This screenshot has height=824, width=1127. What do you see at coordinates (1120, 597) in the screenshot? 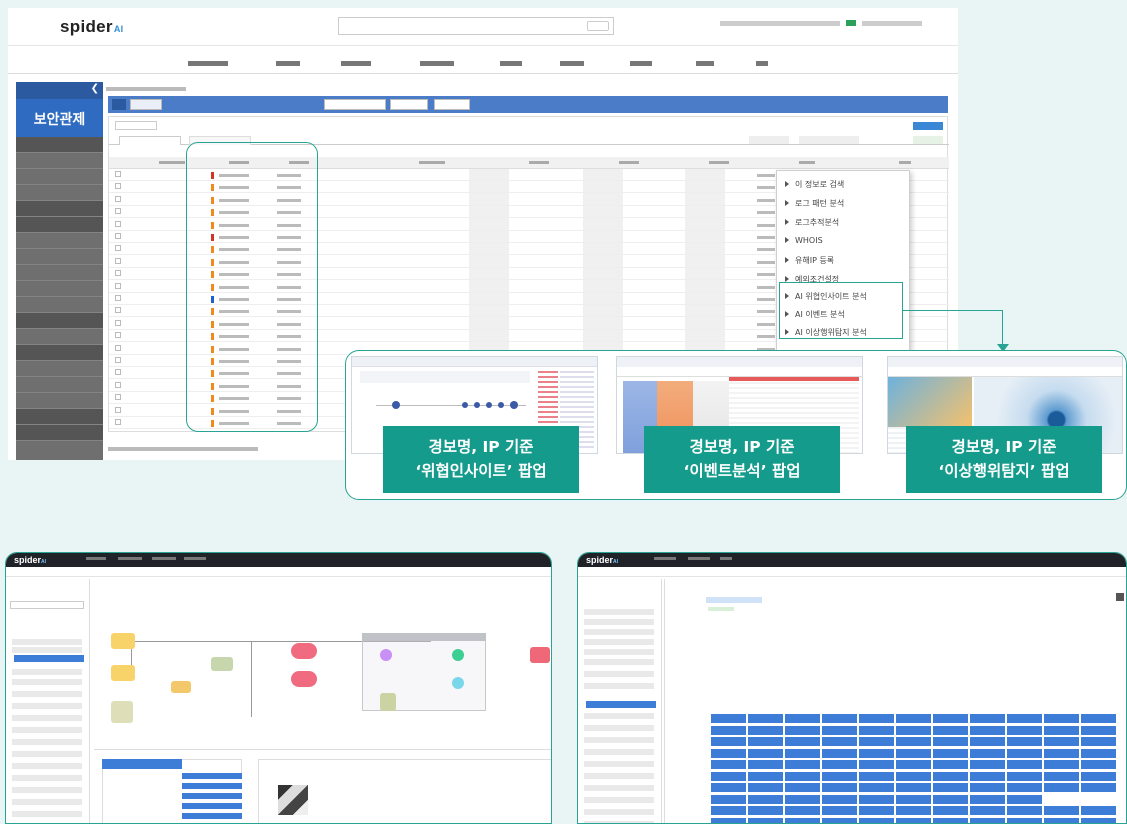
I see `close-icon` at bounding box center [1120, 597].